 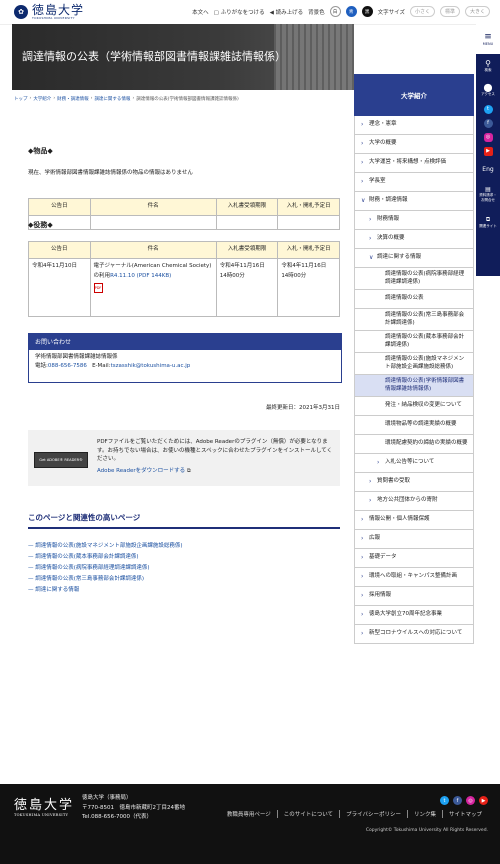 What do you see at coordinates (249, 814) in the screenshot?
I see `footer-link-staff: 教職員専用ページ` at bounding box center [249, 814].